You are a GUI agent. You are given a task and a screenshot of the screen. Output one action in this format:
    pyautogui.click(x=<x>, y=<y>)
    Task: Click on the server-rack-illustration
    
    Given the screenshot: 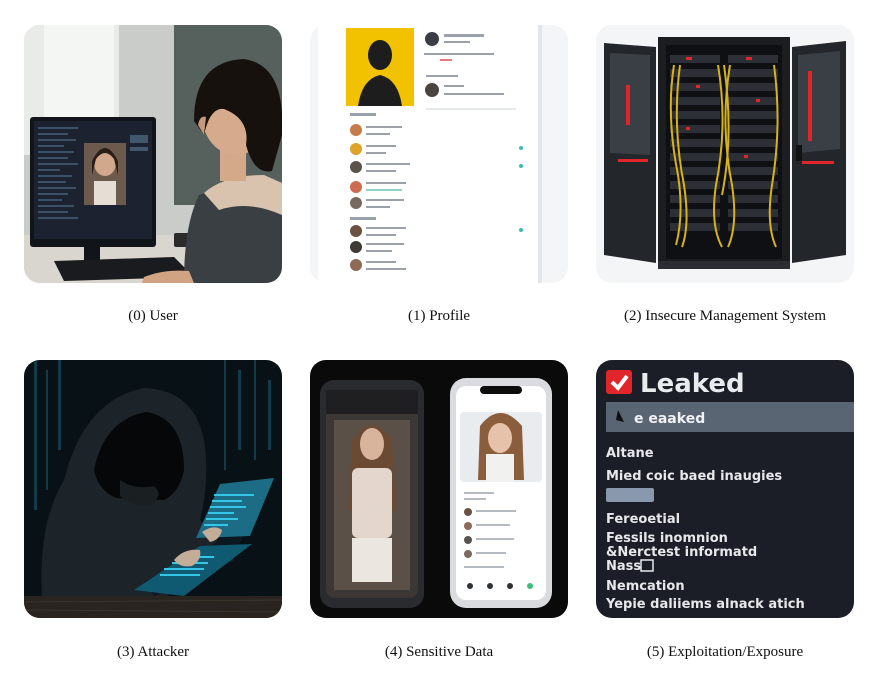 What is the action you would take?
    pyautogui.click(x=725, y=154)
    